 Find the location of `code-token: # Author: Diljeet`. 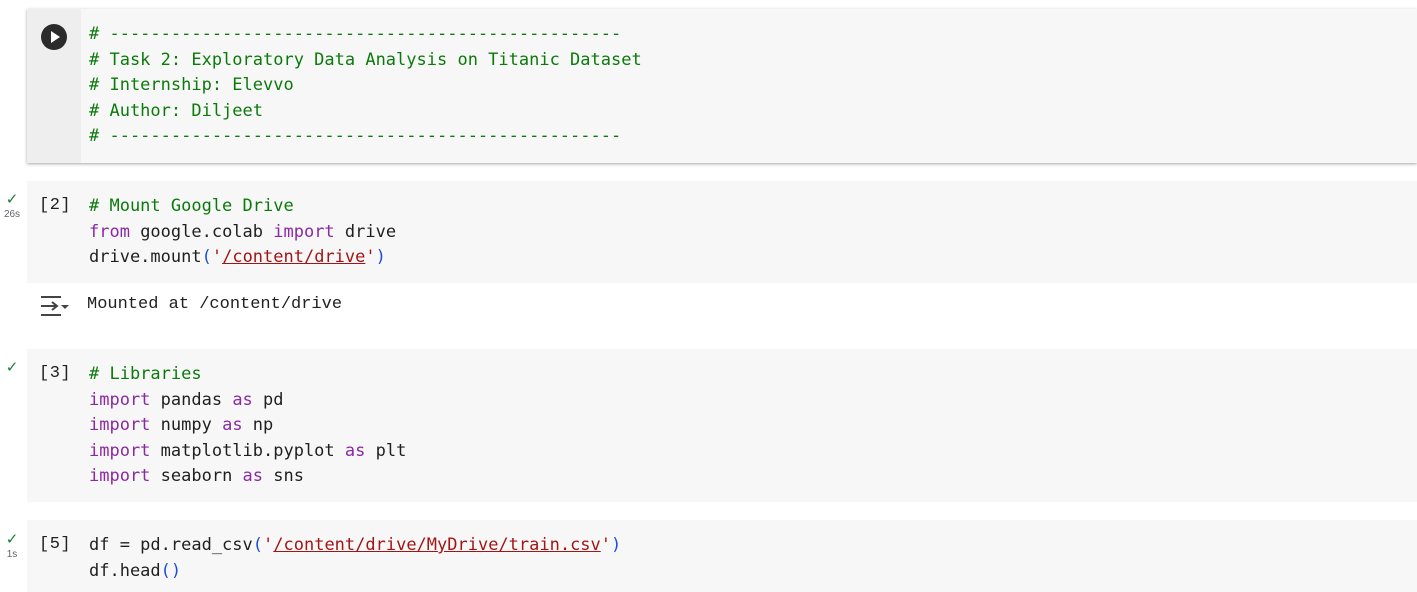

code-token: # Author: Diljeet is located at coordinates (176, 110).